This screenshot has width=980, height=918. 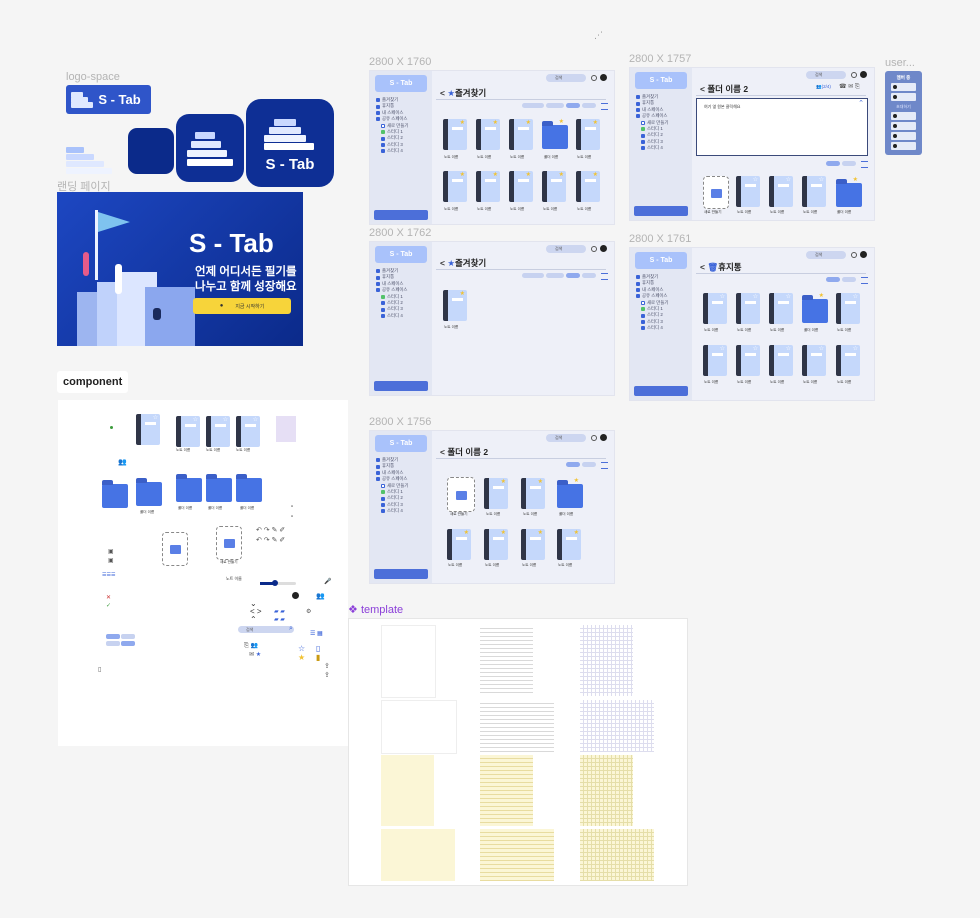 What do you see at coordinates (256, 612) in the screenshot?
I see `chevron-icons: ⌄ < > ⌃` at bounding box center [256, 612].